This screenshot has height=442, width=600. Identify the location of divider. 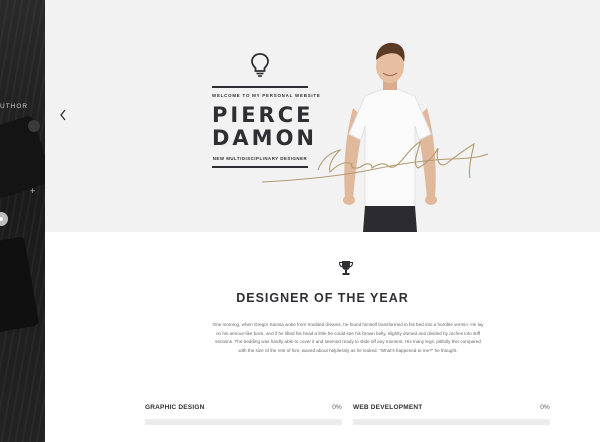
(260, 87).